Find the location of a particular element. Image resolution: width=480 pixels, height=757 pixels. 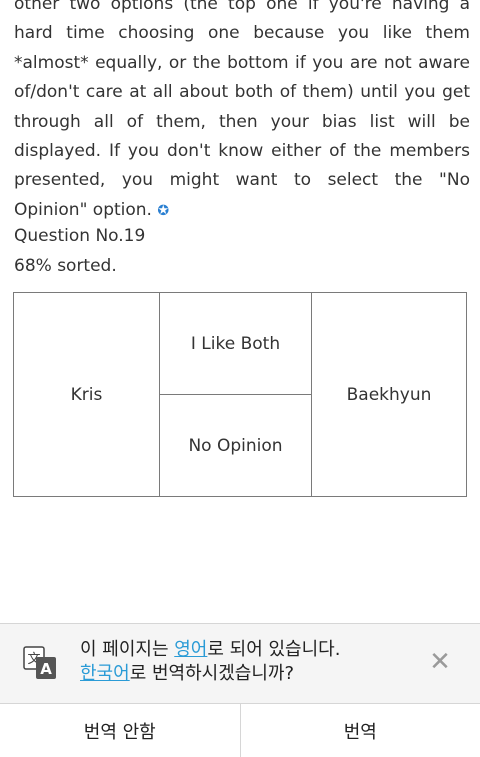

sort-progress: 68% sorted. is located at coordinates (79, 267).